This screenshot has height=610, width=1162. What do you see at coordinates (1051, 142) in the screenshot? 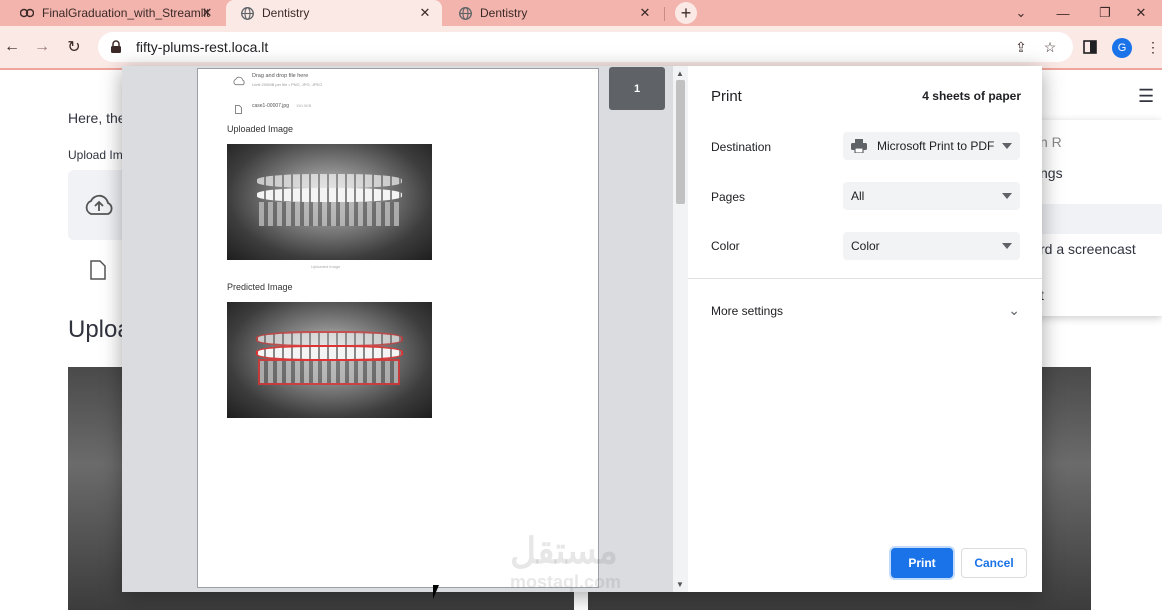
I see `menu-item: n R` at bounding box center [1051, 142].